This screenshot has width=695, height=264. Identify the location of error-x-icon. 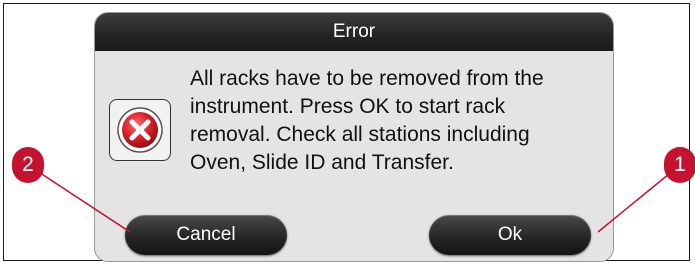
(140, 130).